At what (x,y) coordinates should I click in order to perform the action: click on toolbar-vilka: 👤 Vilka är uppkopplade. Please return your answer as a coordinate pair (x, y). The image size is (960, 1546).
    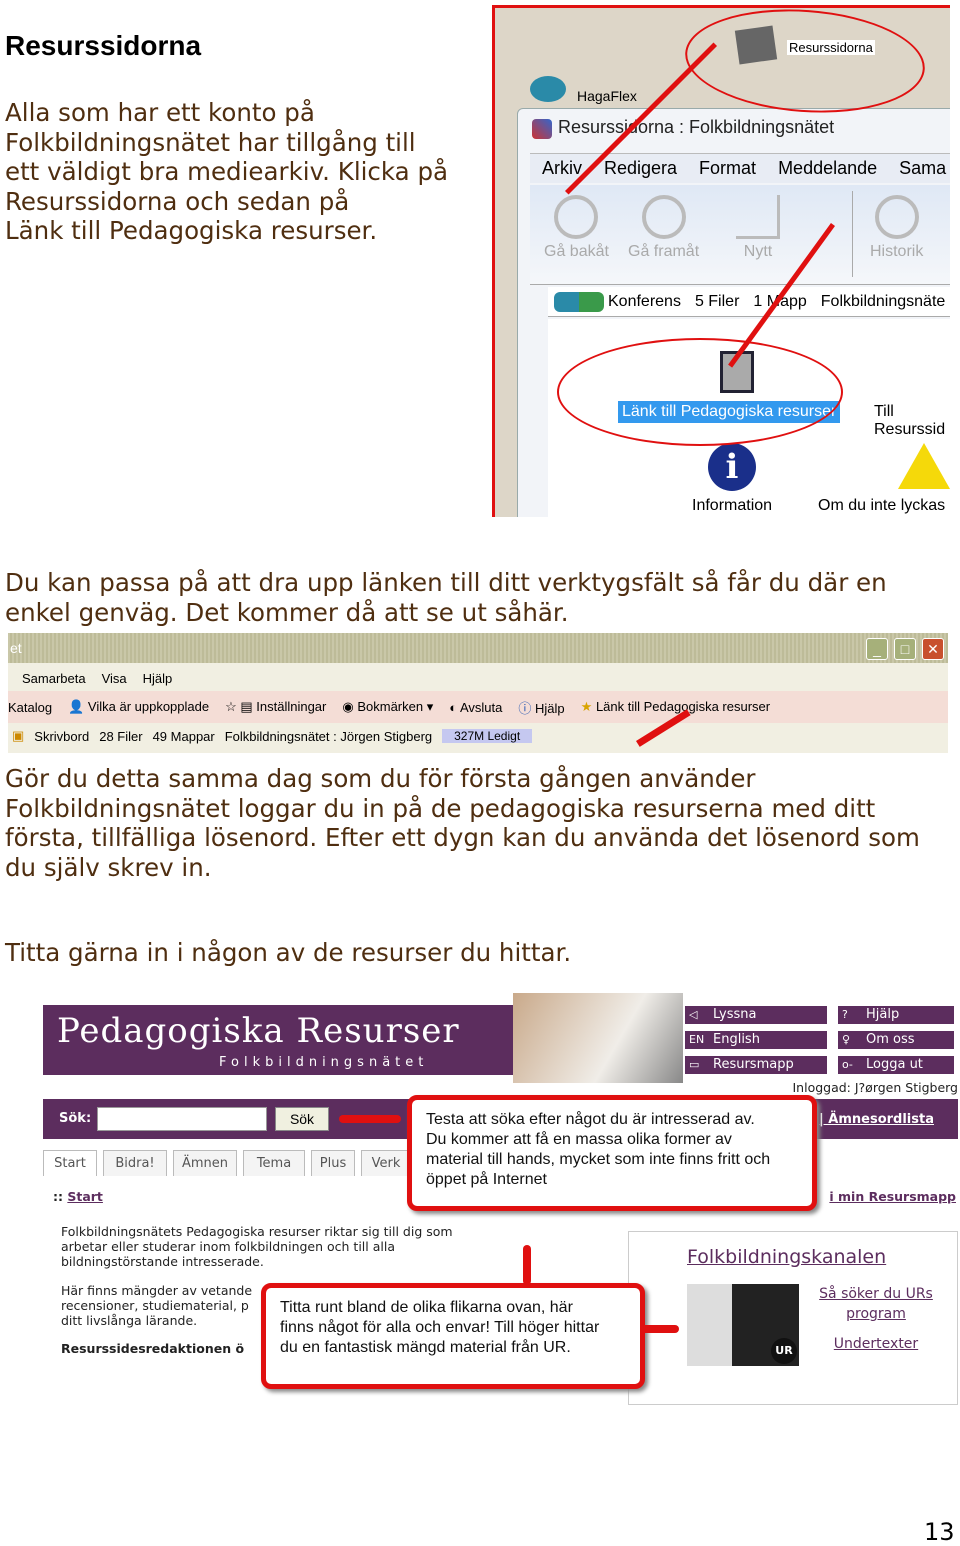
    Looking at the image, I should click on (138, 707).